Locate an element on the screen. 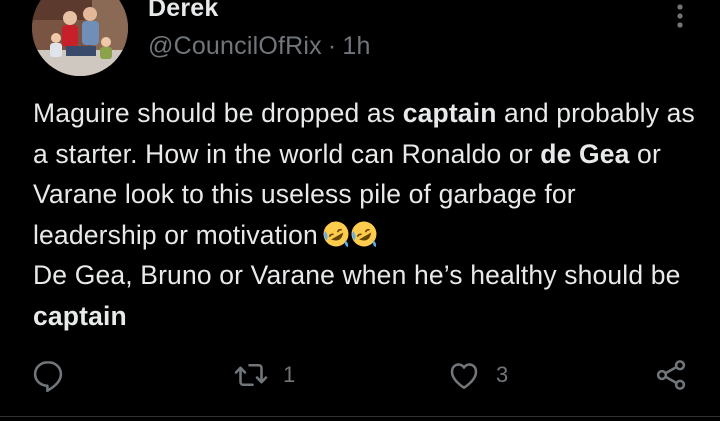 The height and width of the screenshot is (421, 720). tweet-text-bold: de Gea is located at coordinates (585, 153).